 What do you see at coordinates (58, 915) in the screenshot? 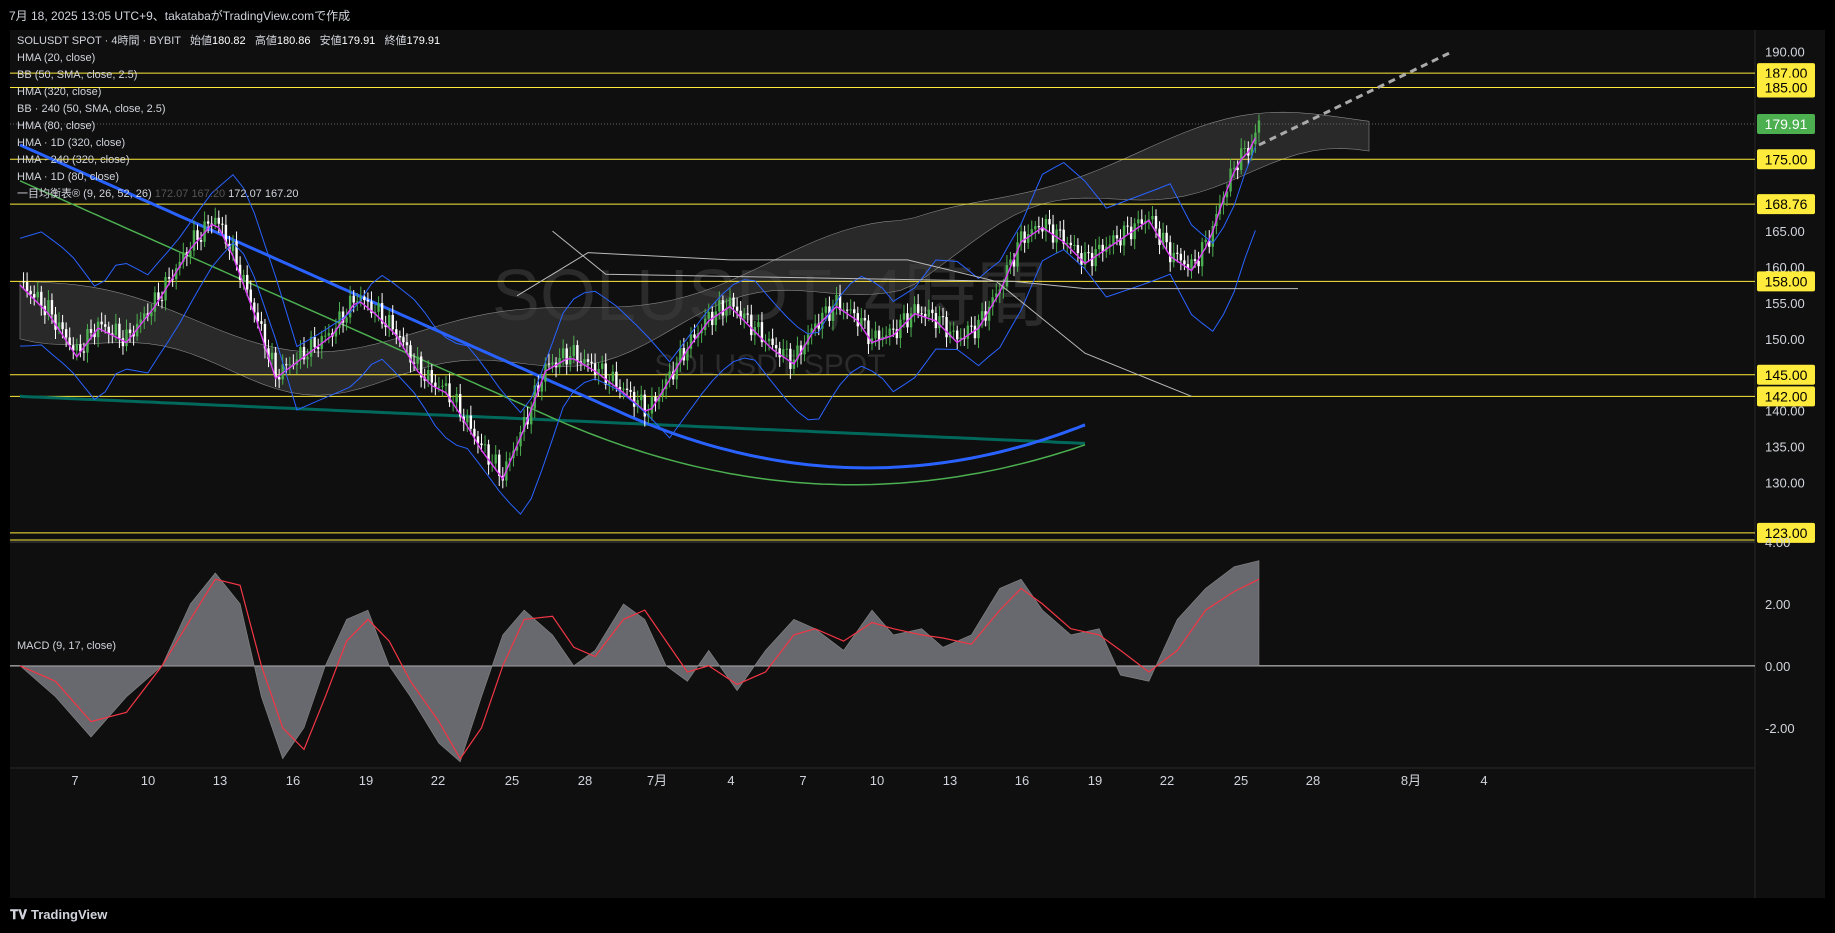
I see `tradingview-logo: 𝐓𝐕 TradingView` at bounding box center [58, 915].